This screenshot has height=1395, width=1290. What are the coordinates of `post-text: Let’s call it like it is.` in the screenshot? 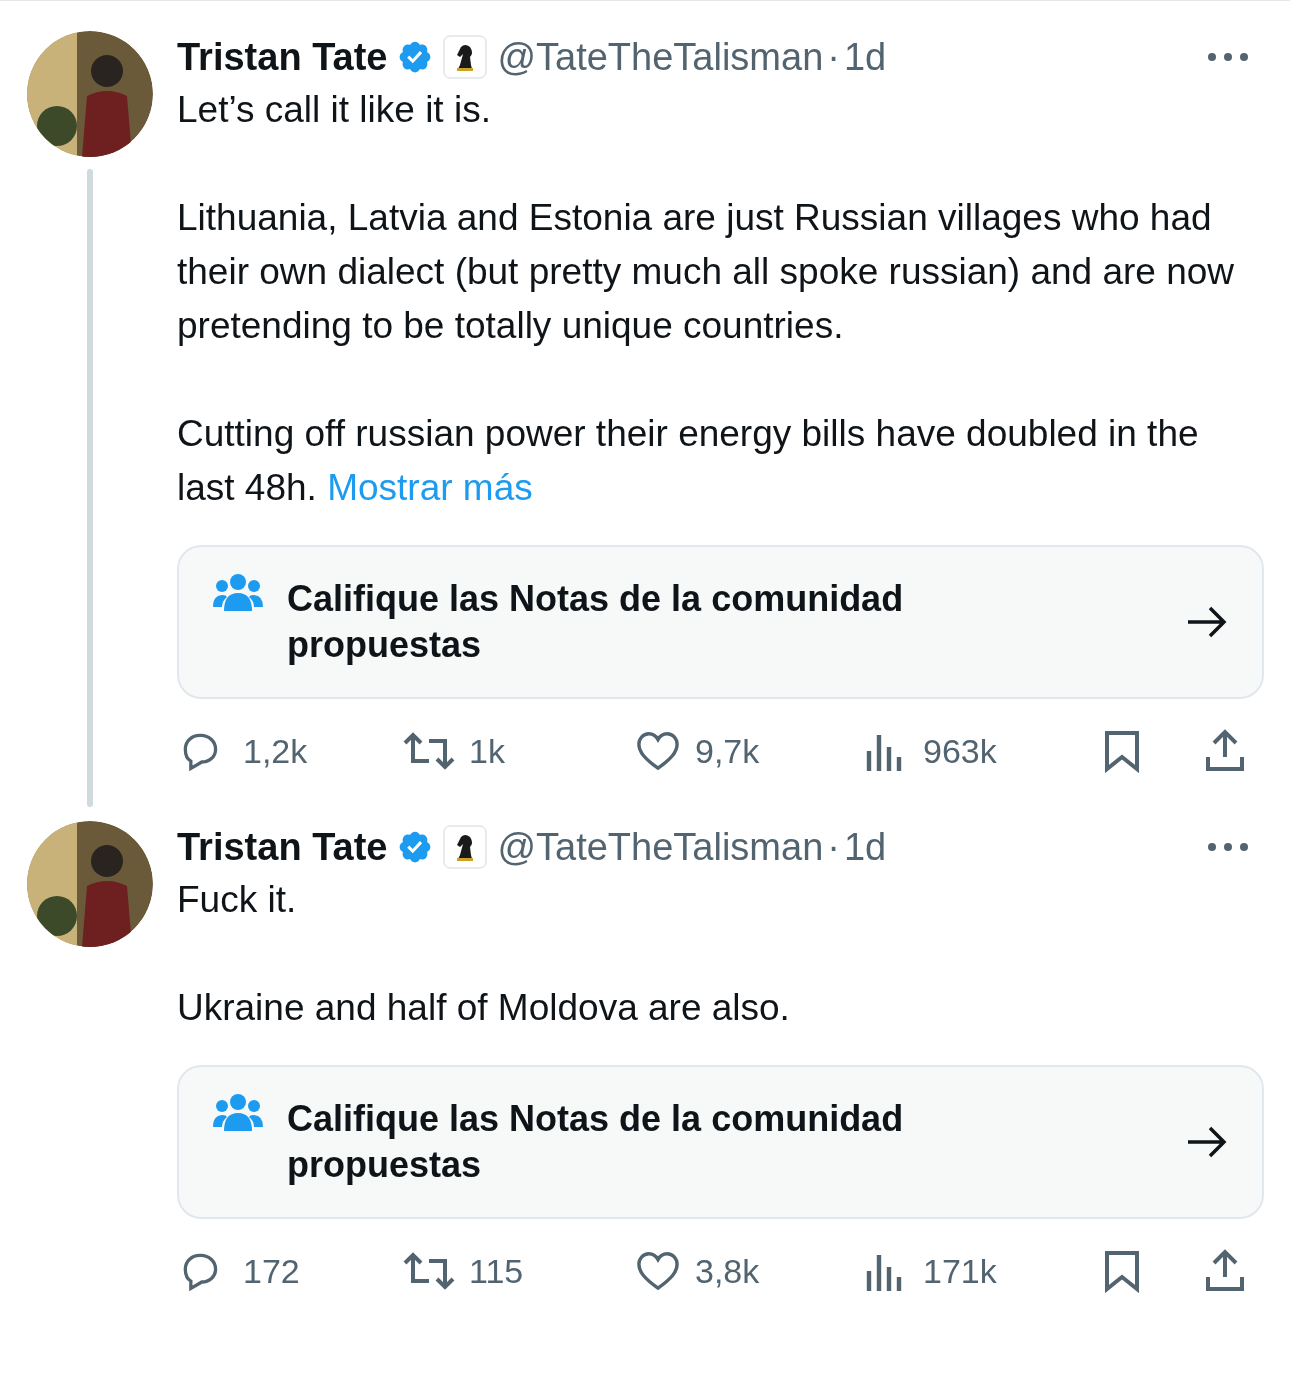 It's located at (334, 110).